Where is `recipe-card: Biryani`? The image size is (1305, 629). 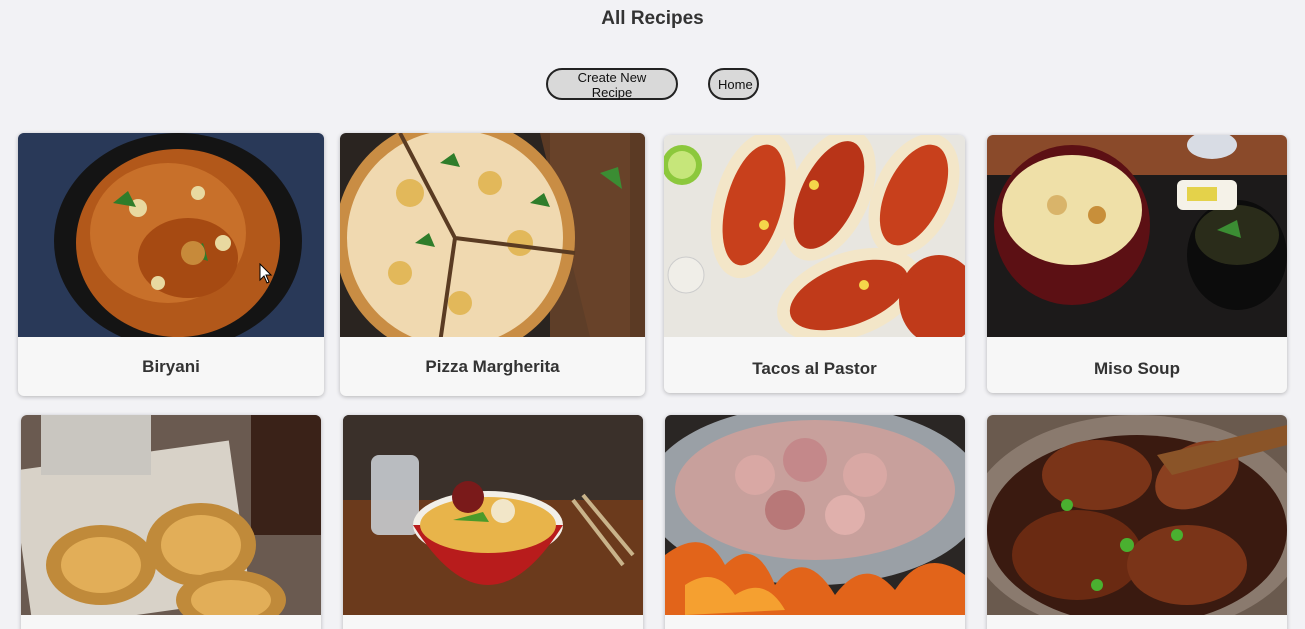
recipe-card: Biryani is located at coordinates (171, 264).